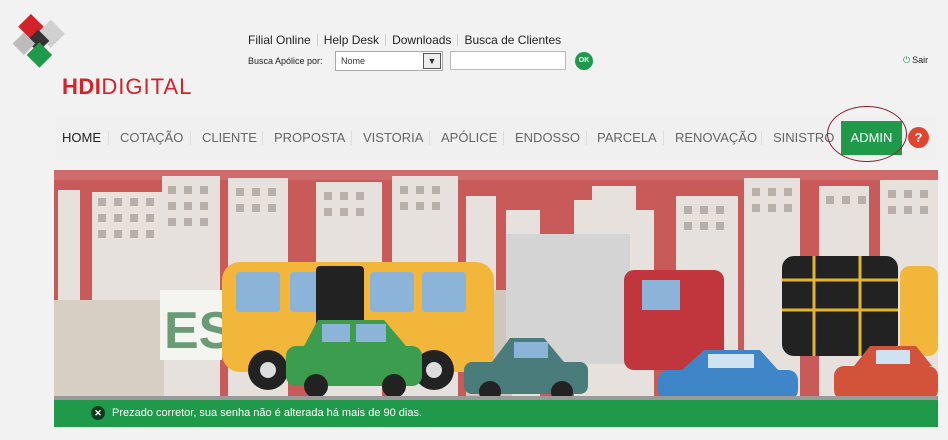 This screenshot has height=440, width=948. I want to click on search-ok-button: OK, so click(584, 61).